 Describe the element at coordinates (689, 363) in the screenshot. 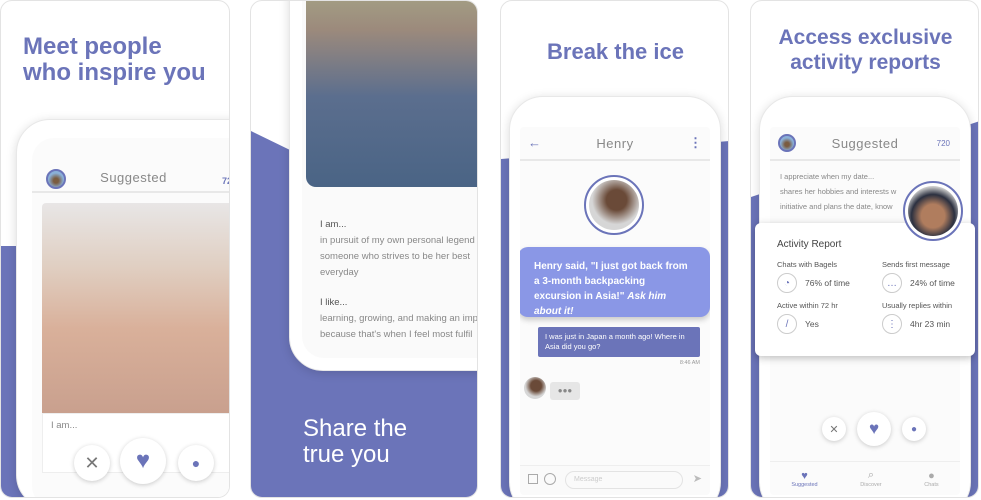

I see `message-time: 8:46 AM` at that location.